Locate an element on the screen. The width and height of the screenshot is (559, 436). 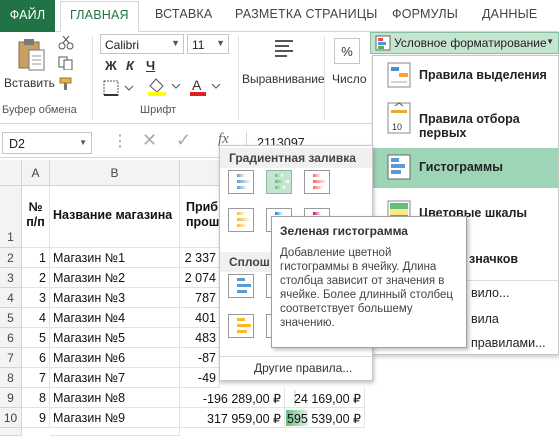
row-header is located at coordinates (11, 432).